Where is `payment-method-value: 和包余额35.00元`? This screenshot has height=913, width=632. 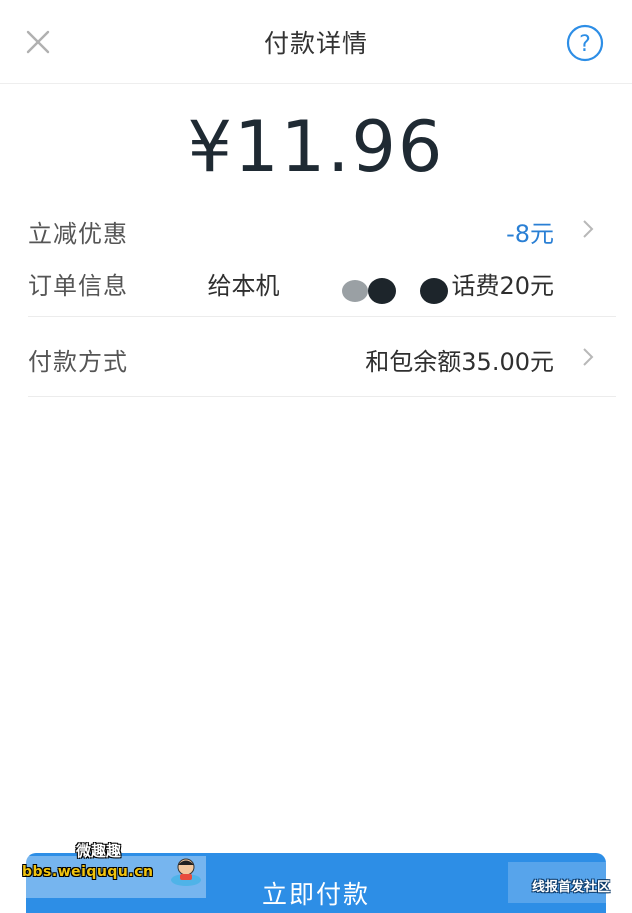
payment-method-value: 和包余额35.00元 is located at coordinates (459, 362).